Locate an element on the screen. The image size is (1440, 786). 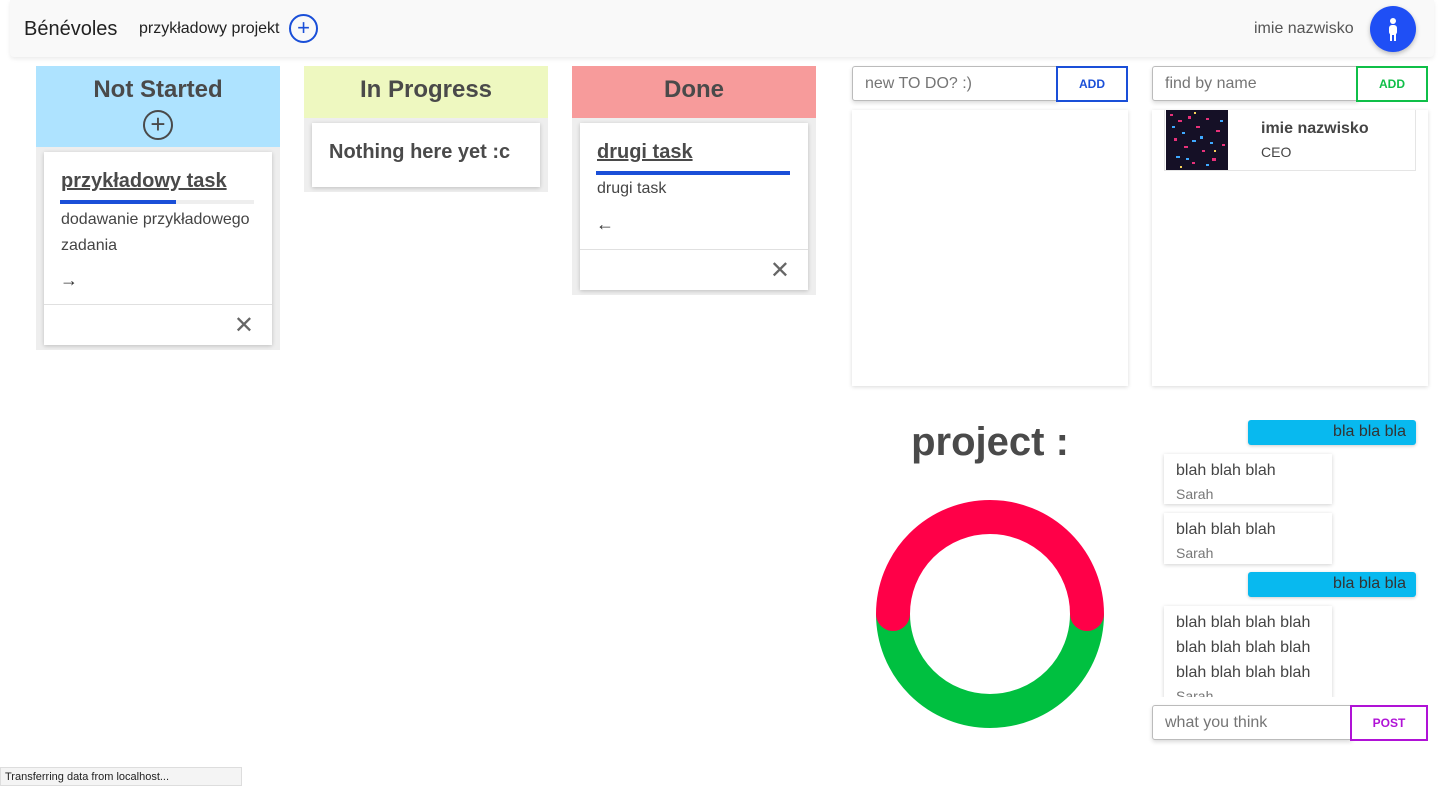
column-in-progress: In Progress Nothing here yet :c is located at coordinates (426, 129).